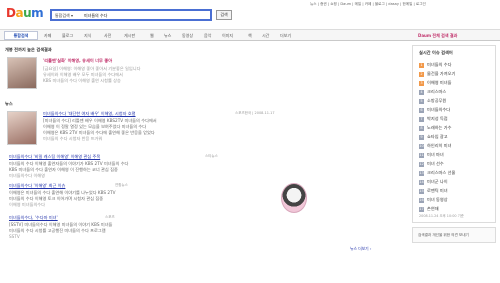  I want to click on rank-item: 9 쇼타임 광고, so click(453, 136).